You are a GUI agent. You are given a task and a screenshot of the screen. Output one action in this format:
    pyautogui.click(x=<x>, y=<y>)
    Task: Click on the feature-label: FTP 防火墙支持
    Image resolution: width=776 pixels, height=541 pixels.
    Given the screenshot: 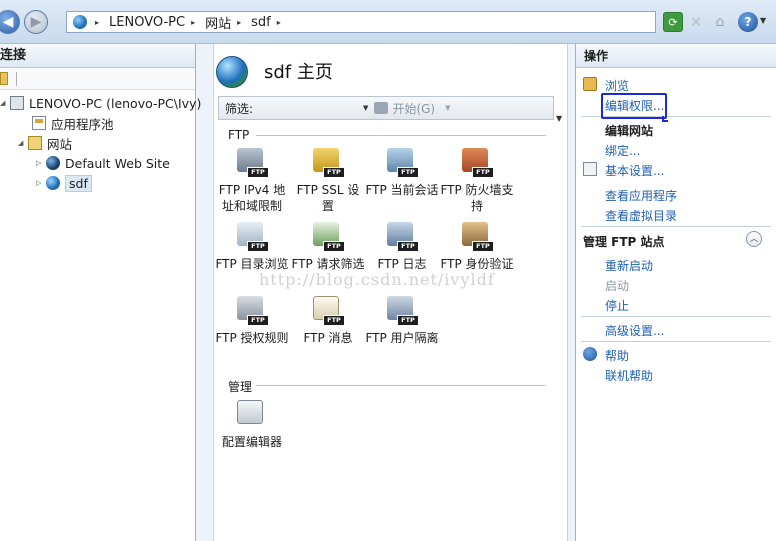 What is the action you would take?
    pyautogui.click(x=477, y=198)
    